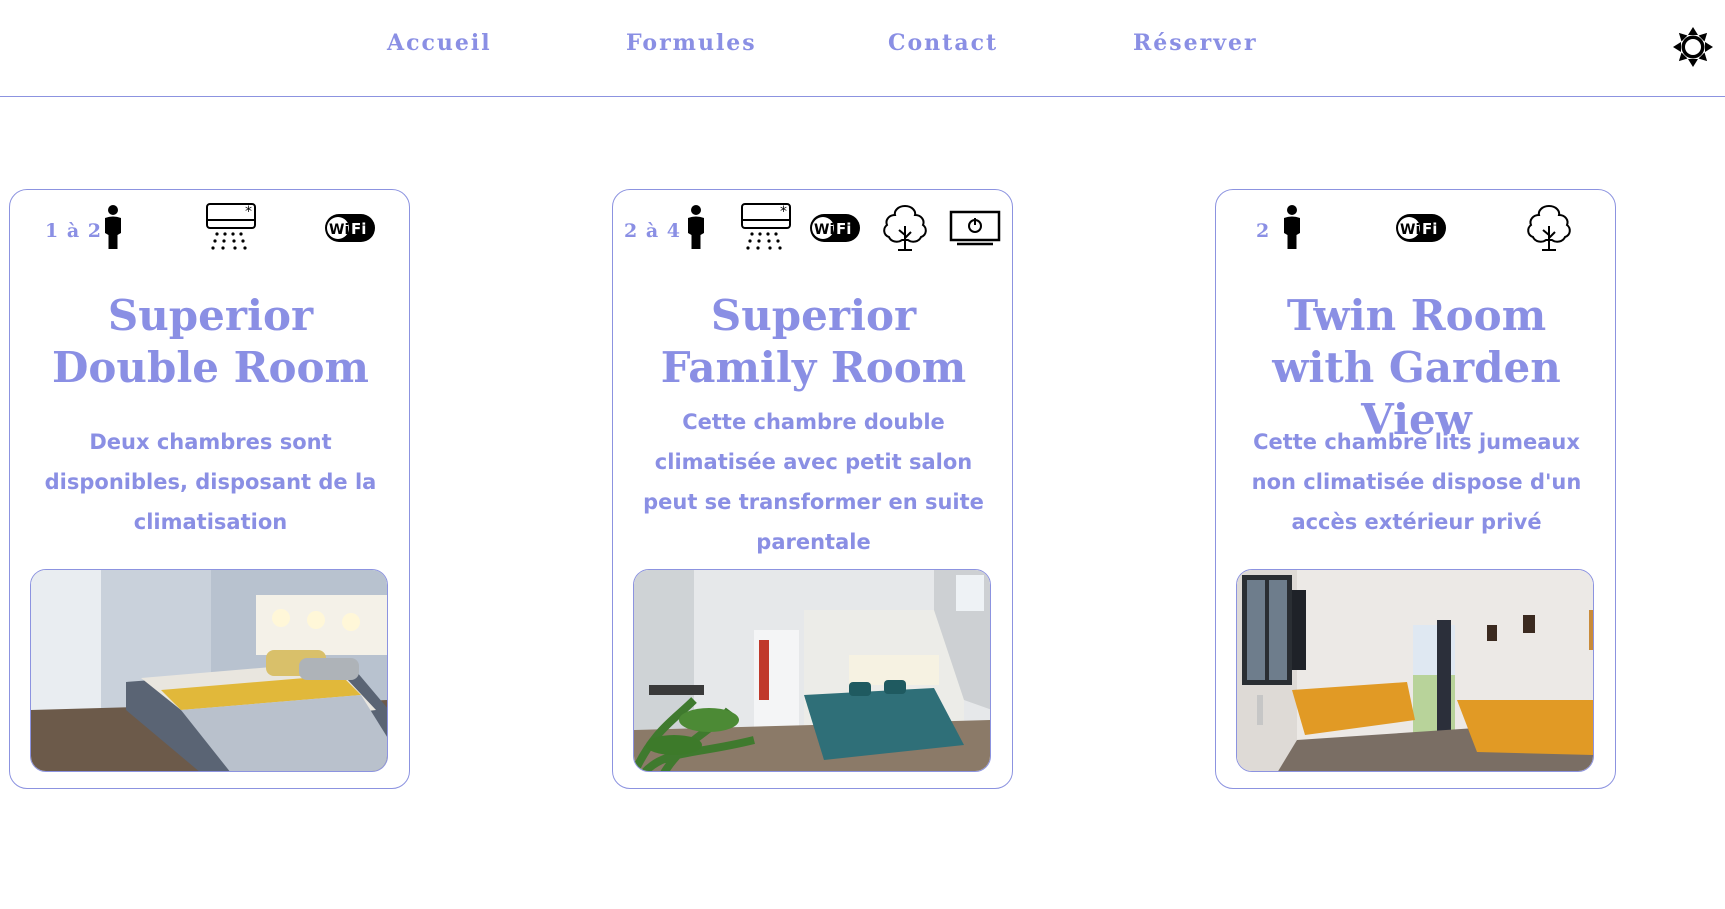  I want to click on room-title: Superior Double Room, so click(210, 341).